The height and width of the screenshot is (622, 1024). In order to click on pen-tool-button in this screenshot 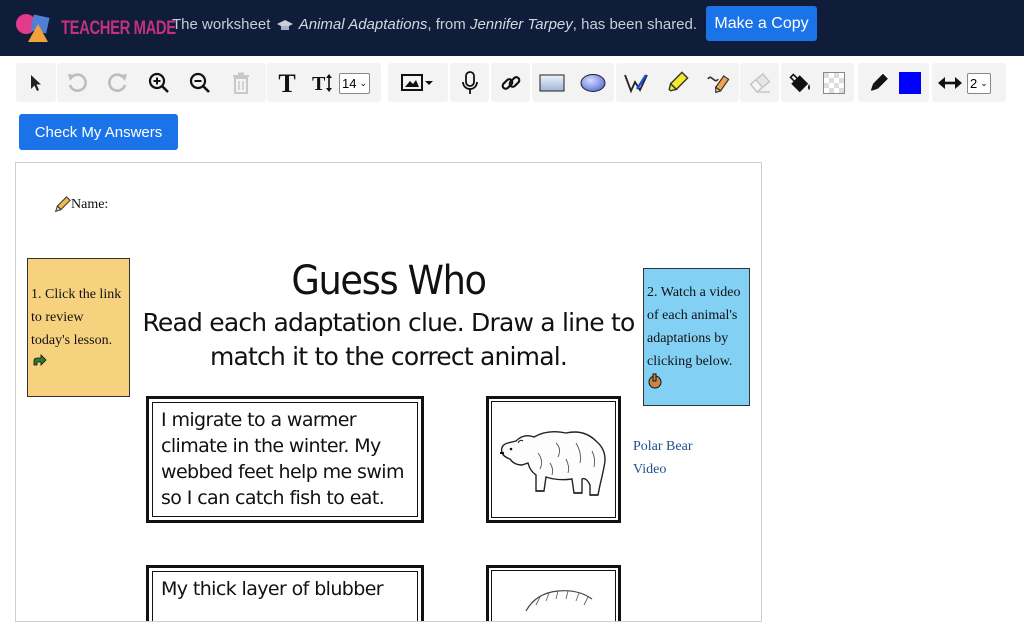, I will do `click(635, 82)`.